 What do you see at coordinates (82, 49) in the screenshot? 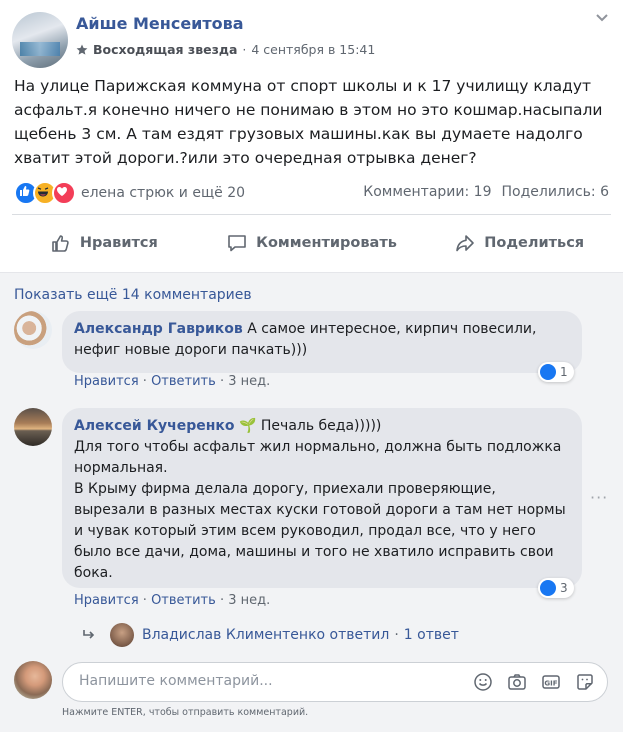
I see `star-icon` at bounding box center [82, 49].